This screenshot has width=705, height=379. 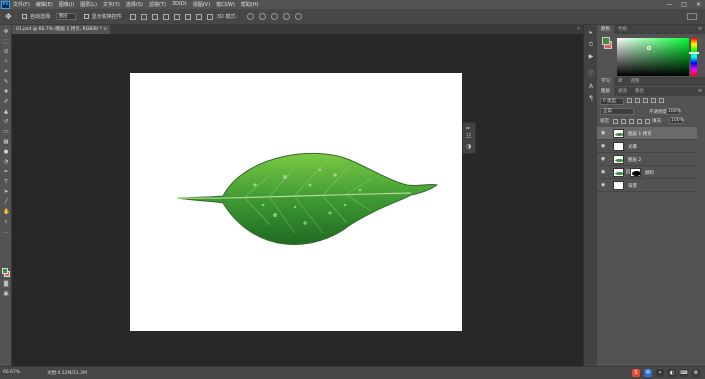 What do you see at coordinates (6, 294) in the screenshot?
I see `screen-mode-icon: ▣` at bounding box center [6, 294].